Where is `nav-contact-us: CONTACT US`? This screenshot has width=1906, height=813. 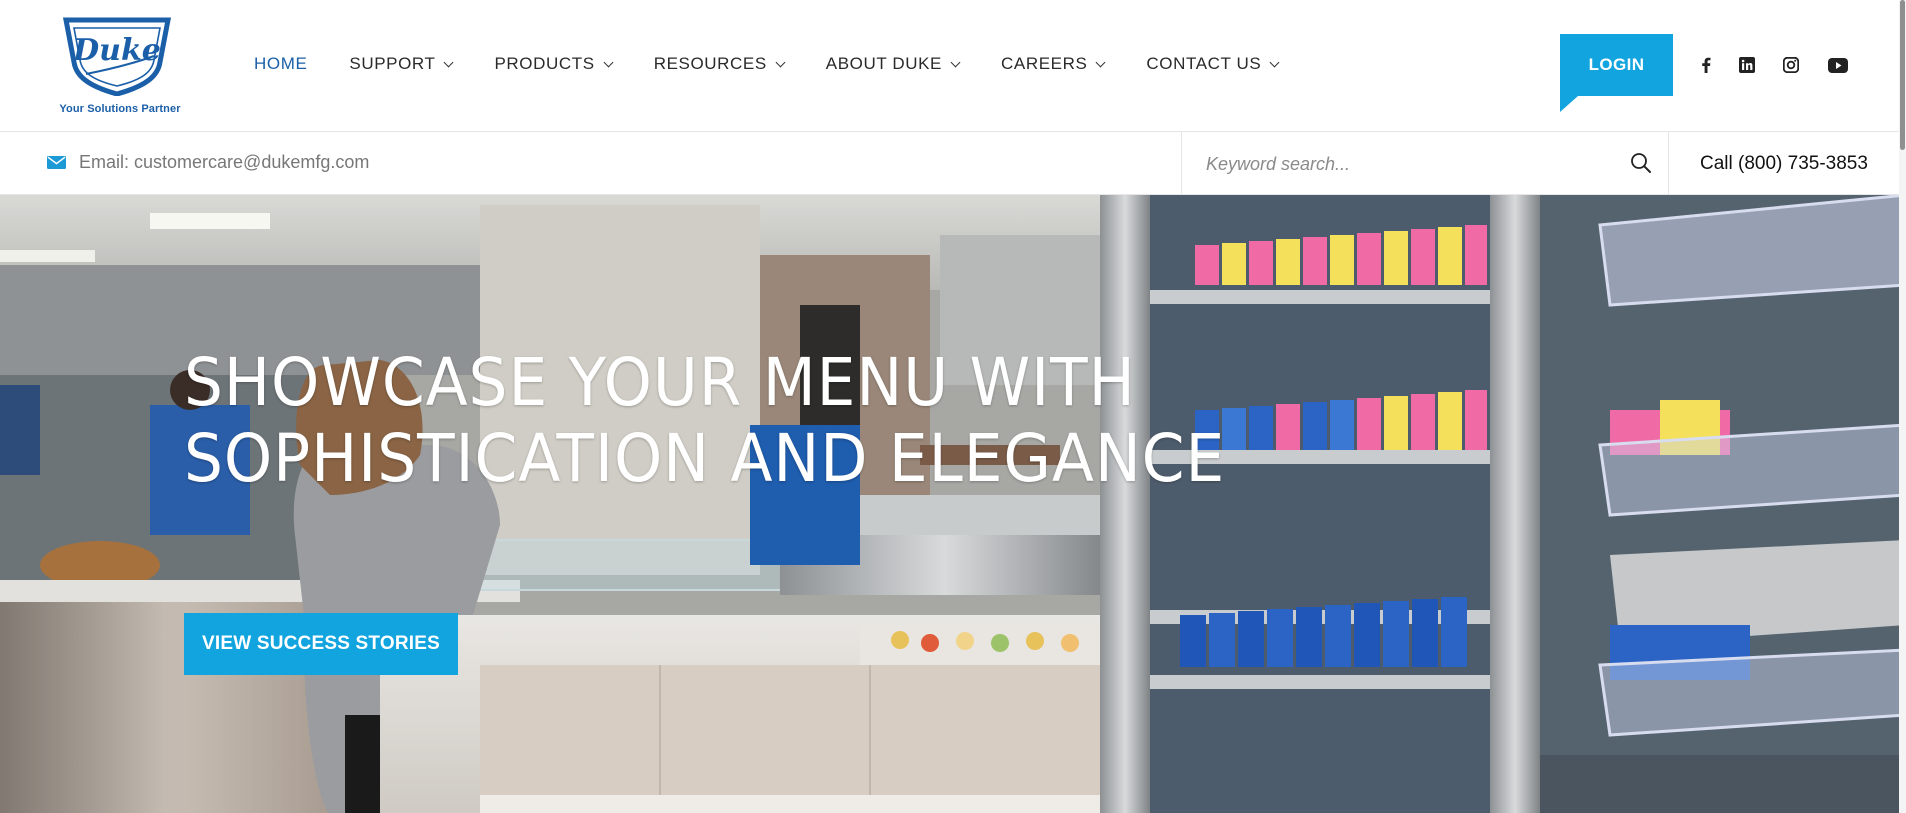
nav-contact-us: CONTACT US is located at coordinates (1213, 64).